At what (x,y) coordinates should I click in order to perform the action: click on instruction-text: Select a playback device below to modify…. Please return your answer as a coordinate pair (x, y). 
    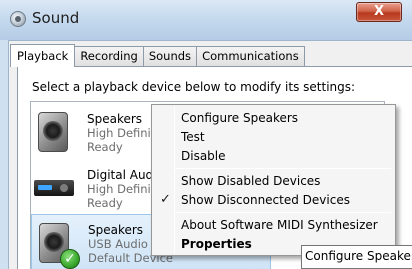
    Looking at the image, I should click on (194, 87).